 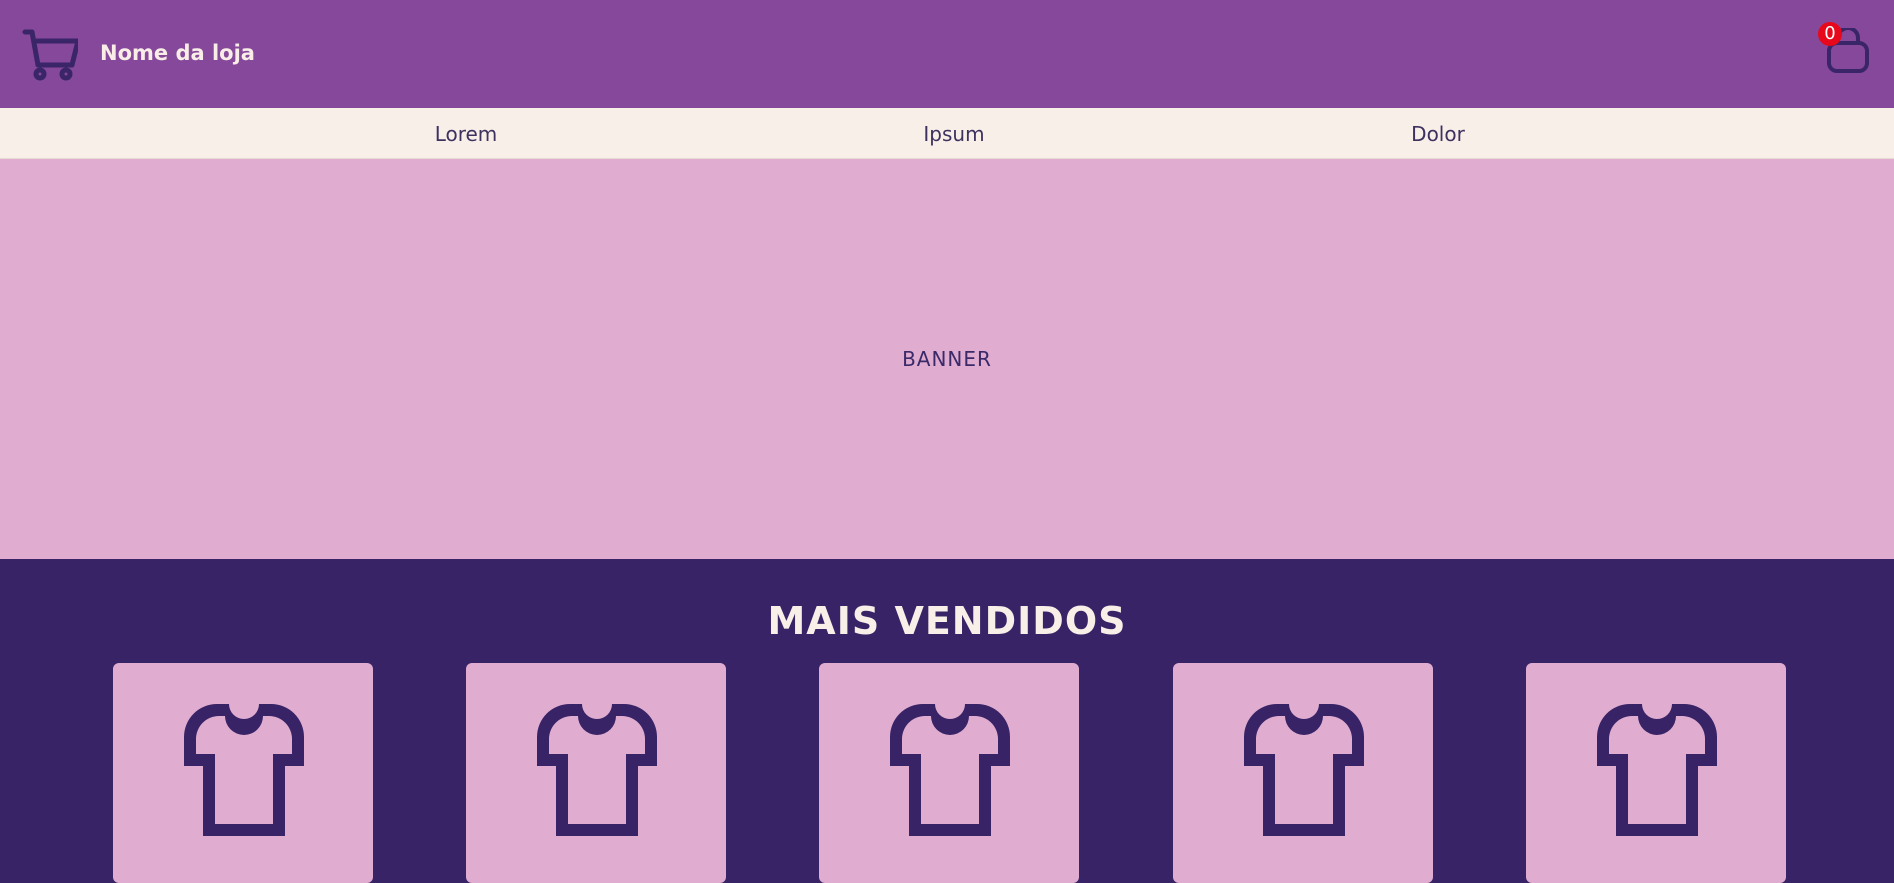 I want to click on nav-item-ipsum: Ipsum, so click(x=954, y=134).